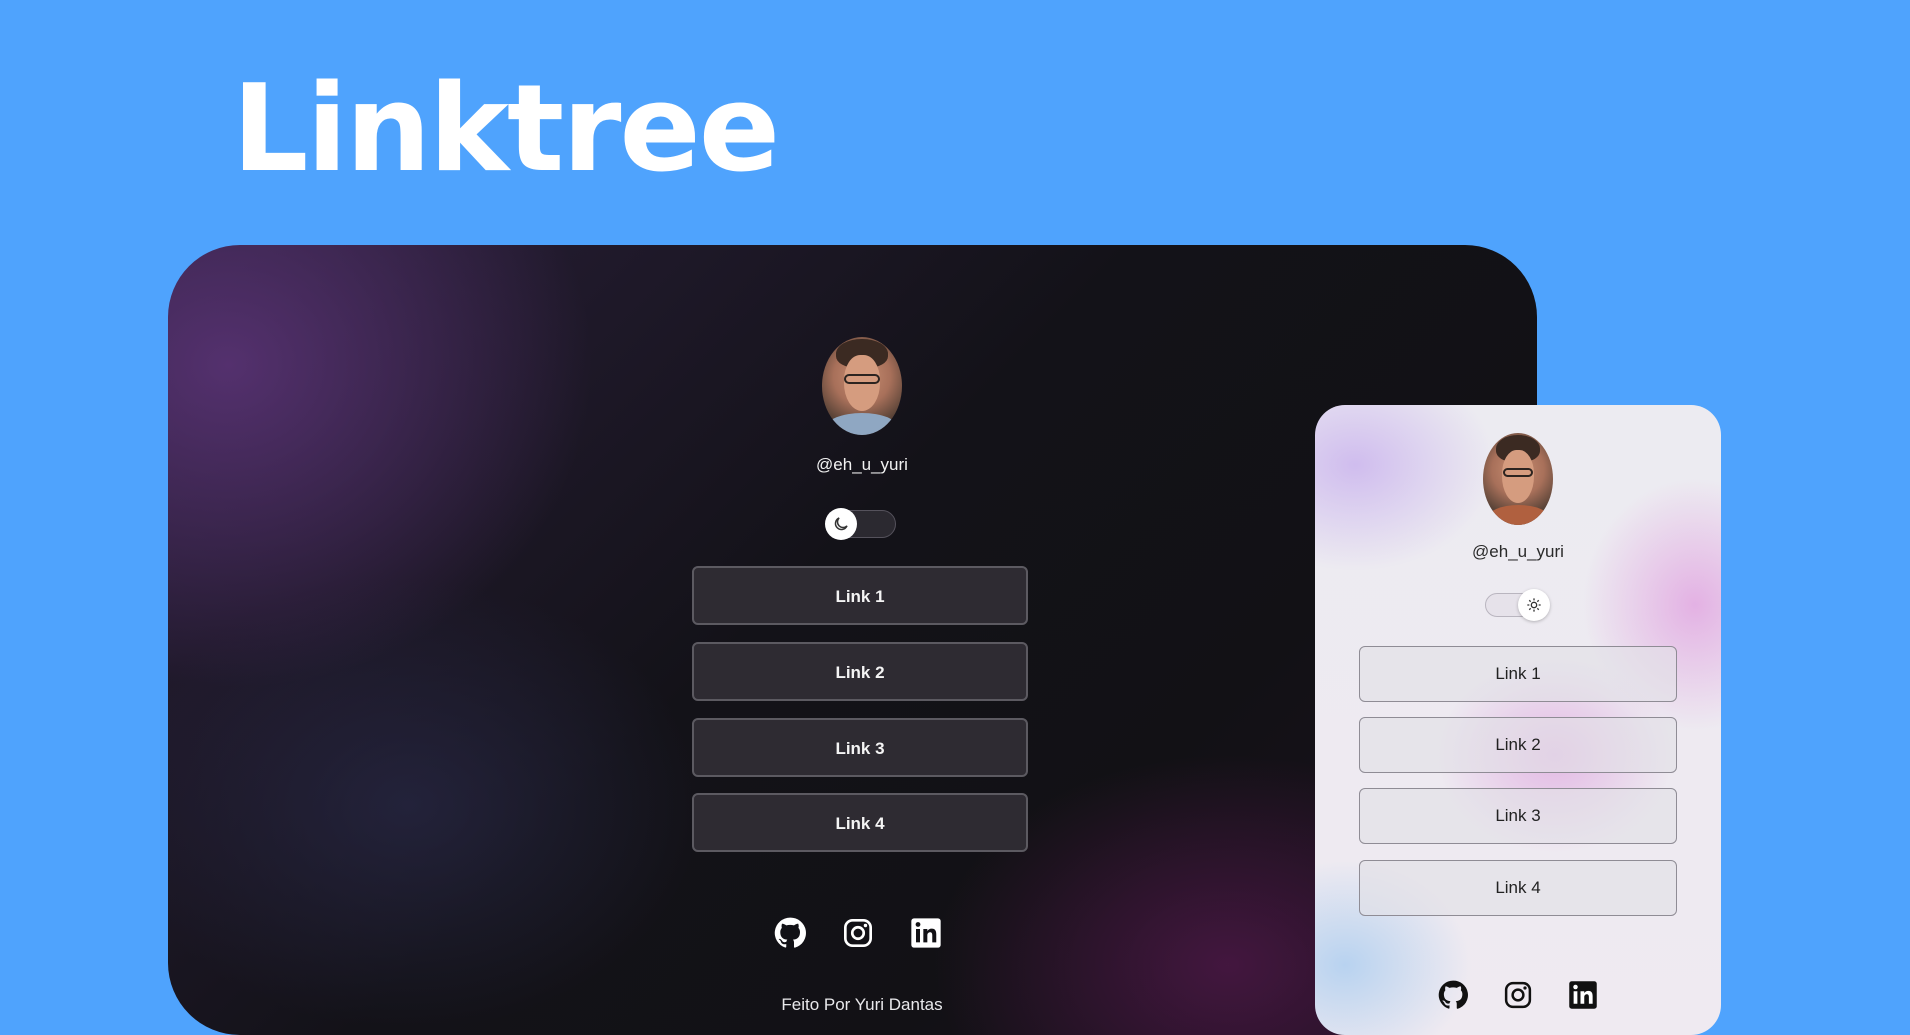  What do you see at coordinates (841, 524) in the screenshot?
I see `moon-icon` at bounding box center [841, 524].